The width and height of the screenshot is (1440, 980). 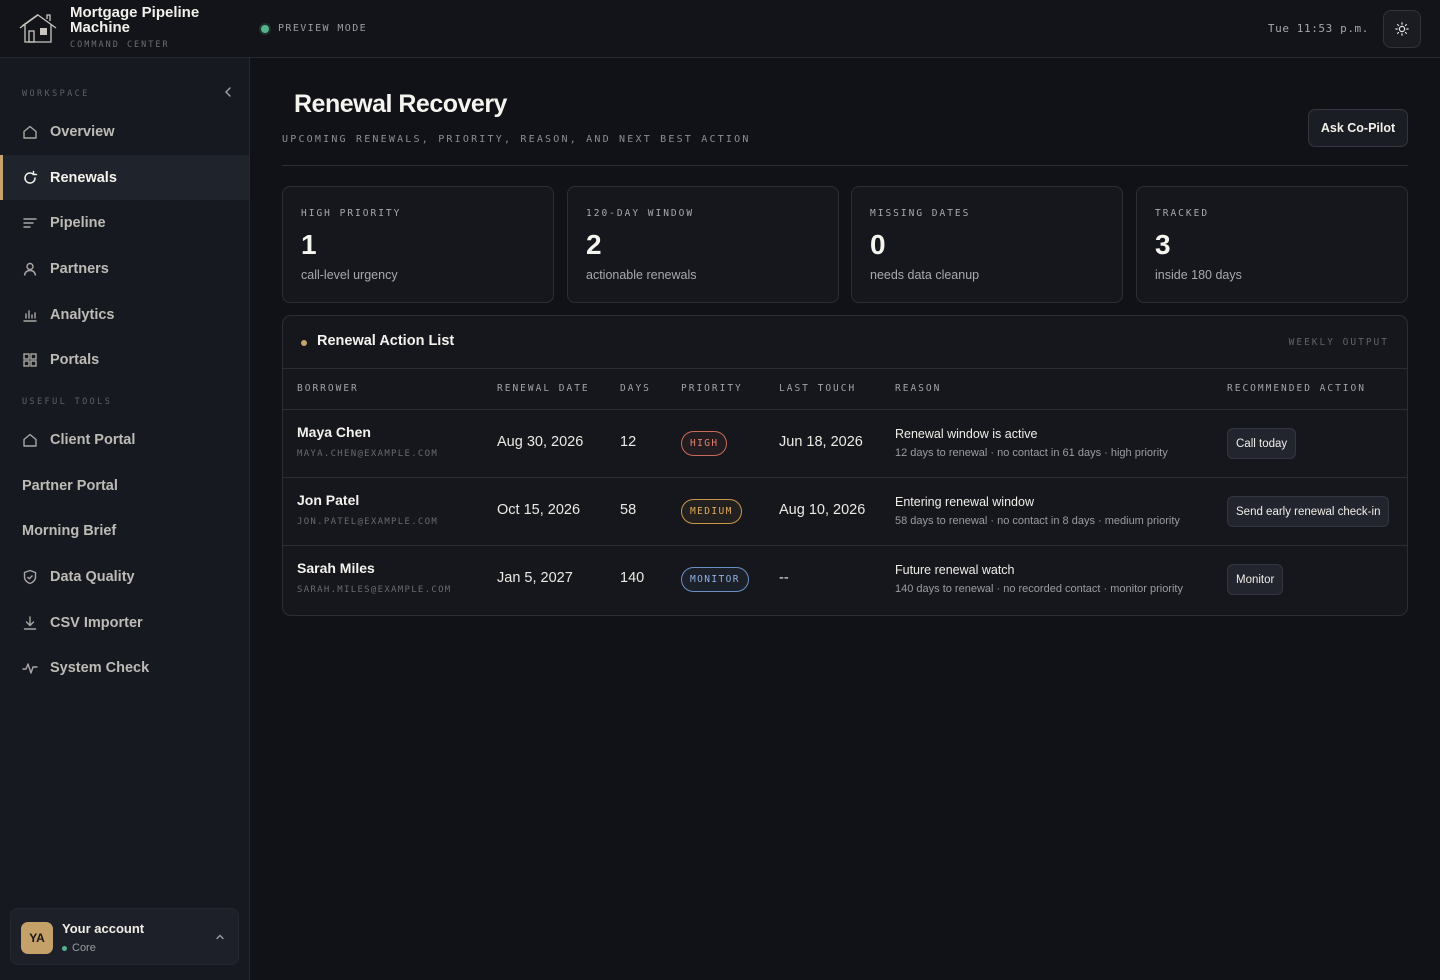 I want to click on header-divider, so click(x=845, y=165).